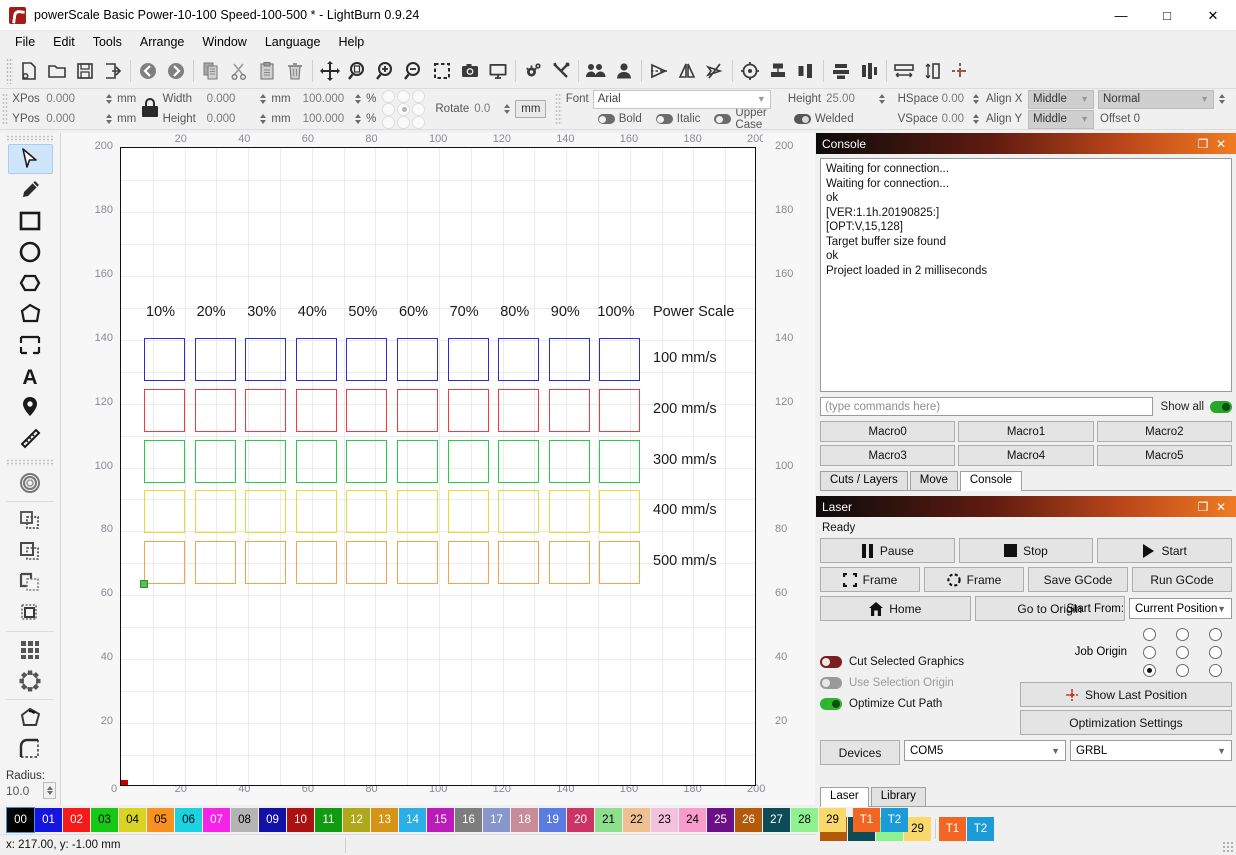 The width and height of the screenshot is (1236, 855). Describe the element at coordinates (677, 119) in the screenshot. I see `italic-toggle: Italic` at that location.